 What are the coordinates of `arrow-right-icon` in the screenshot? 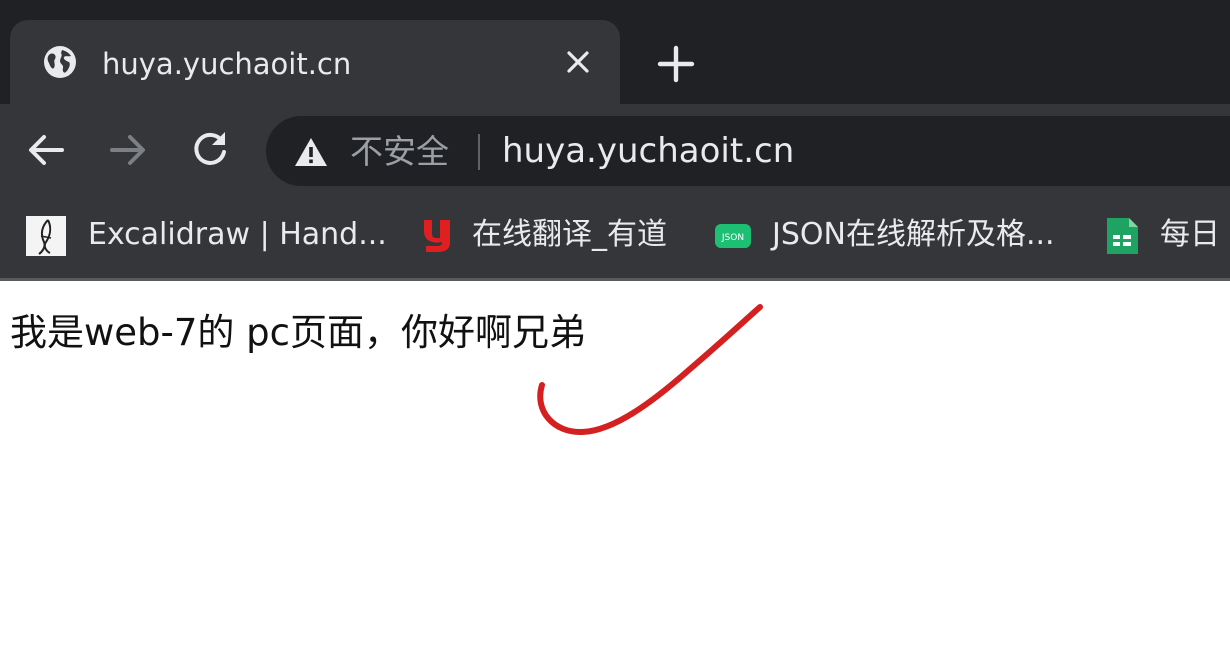 It's located at (128, 150).